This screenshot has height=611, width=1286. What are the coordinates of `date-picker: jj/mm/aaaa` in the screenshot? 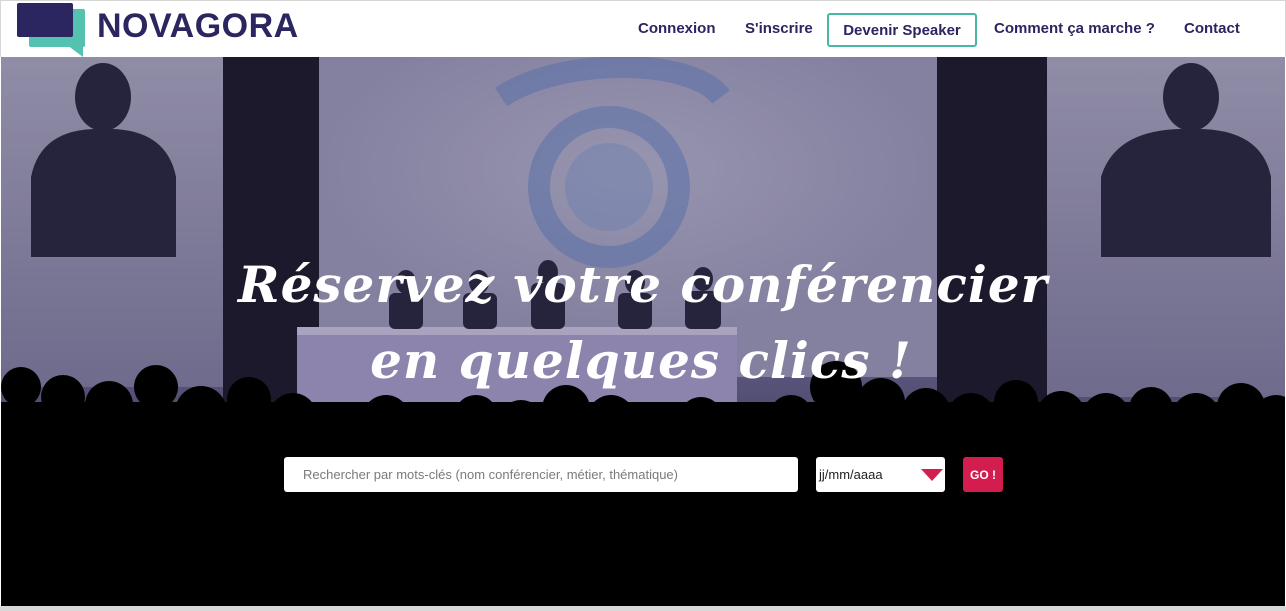 It's located at (880, 474).